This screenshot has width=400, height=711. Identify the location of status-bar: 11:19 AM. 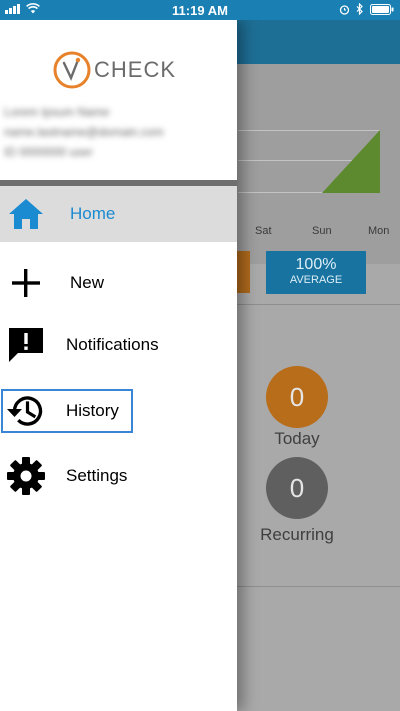
(200, 10).